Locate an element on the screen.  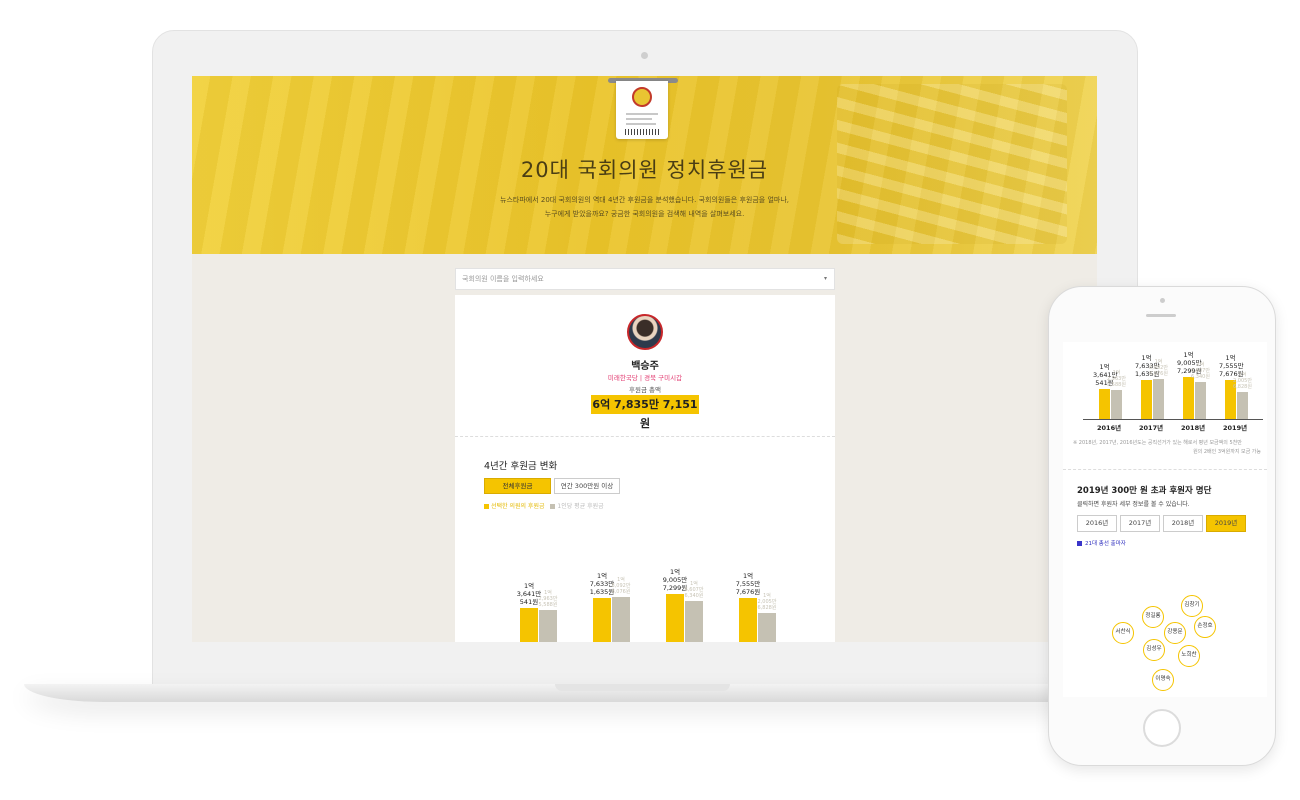
total-donation-value: 6억 7,835만 7,151원 is located at coordinates (645, 412).